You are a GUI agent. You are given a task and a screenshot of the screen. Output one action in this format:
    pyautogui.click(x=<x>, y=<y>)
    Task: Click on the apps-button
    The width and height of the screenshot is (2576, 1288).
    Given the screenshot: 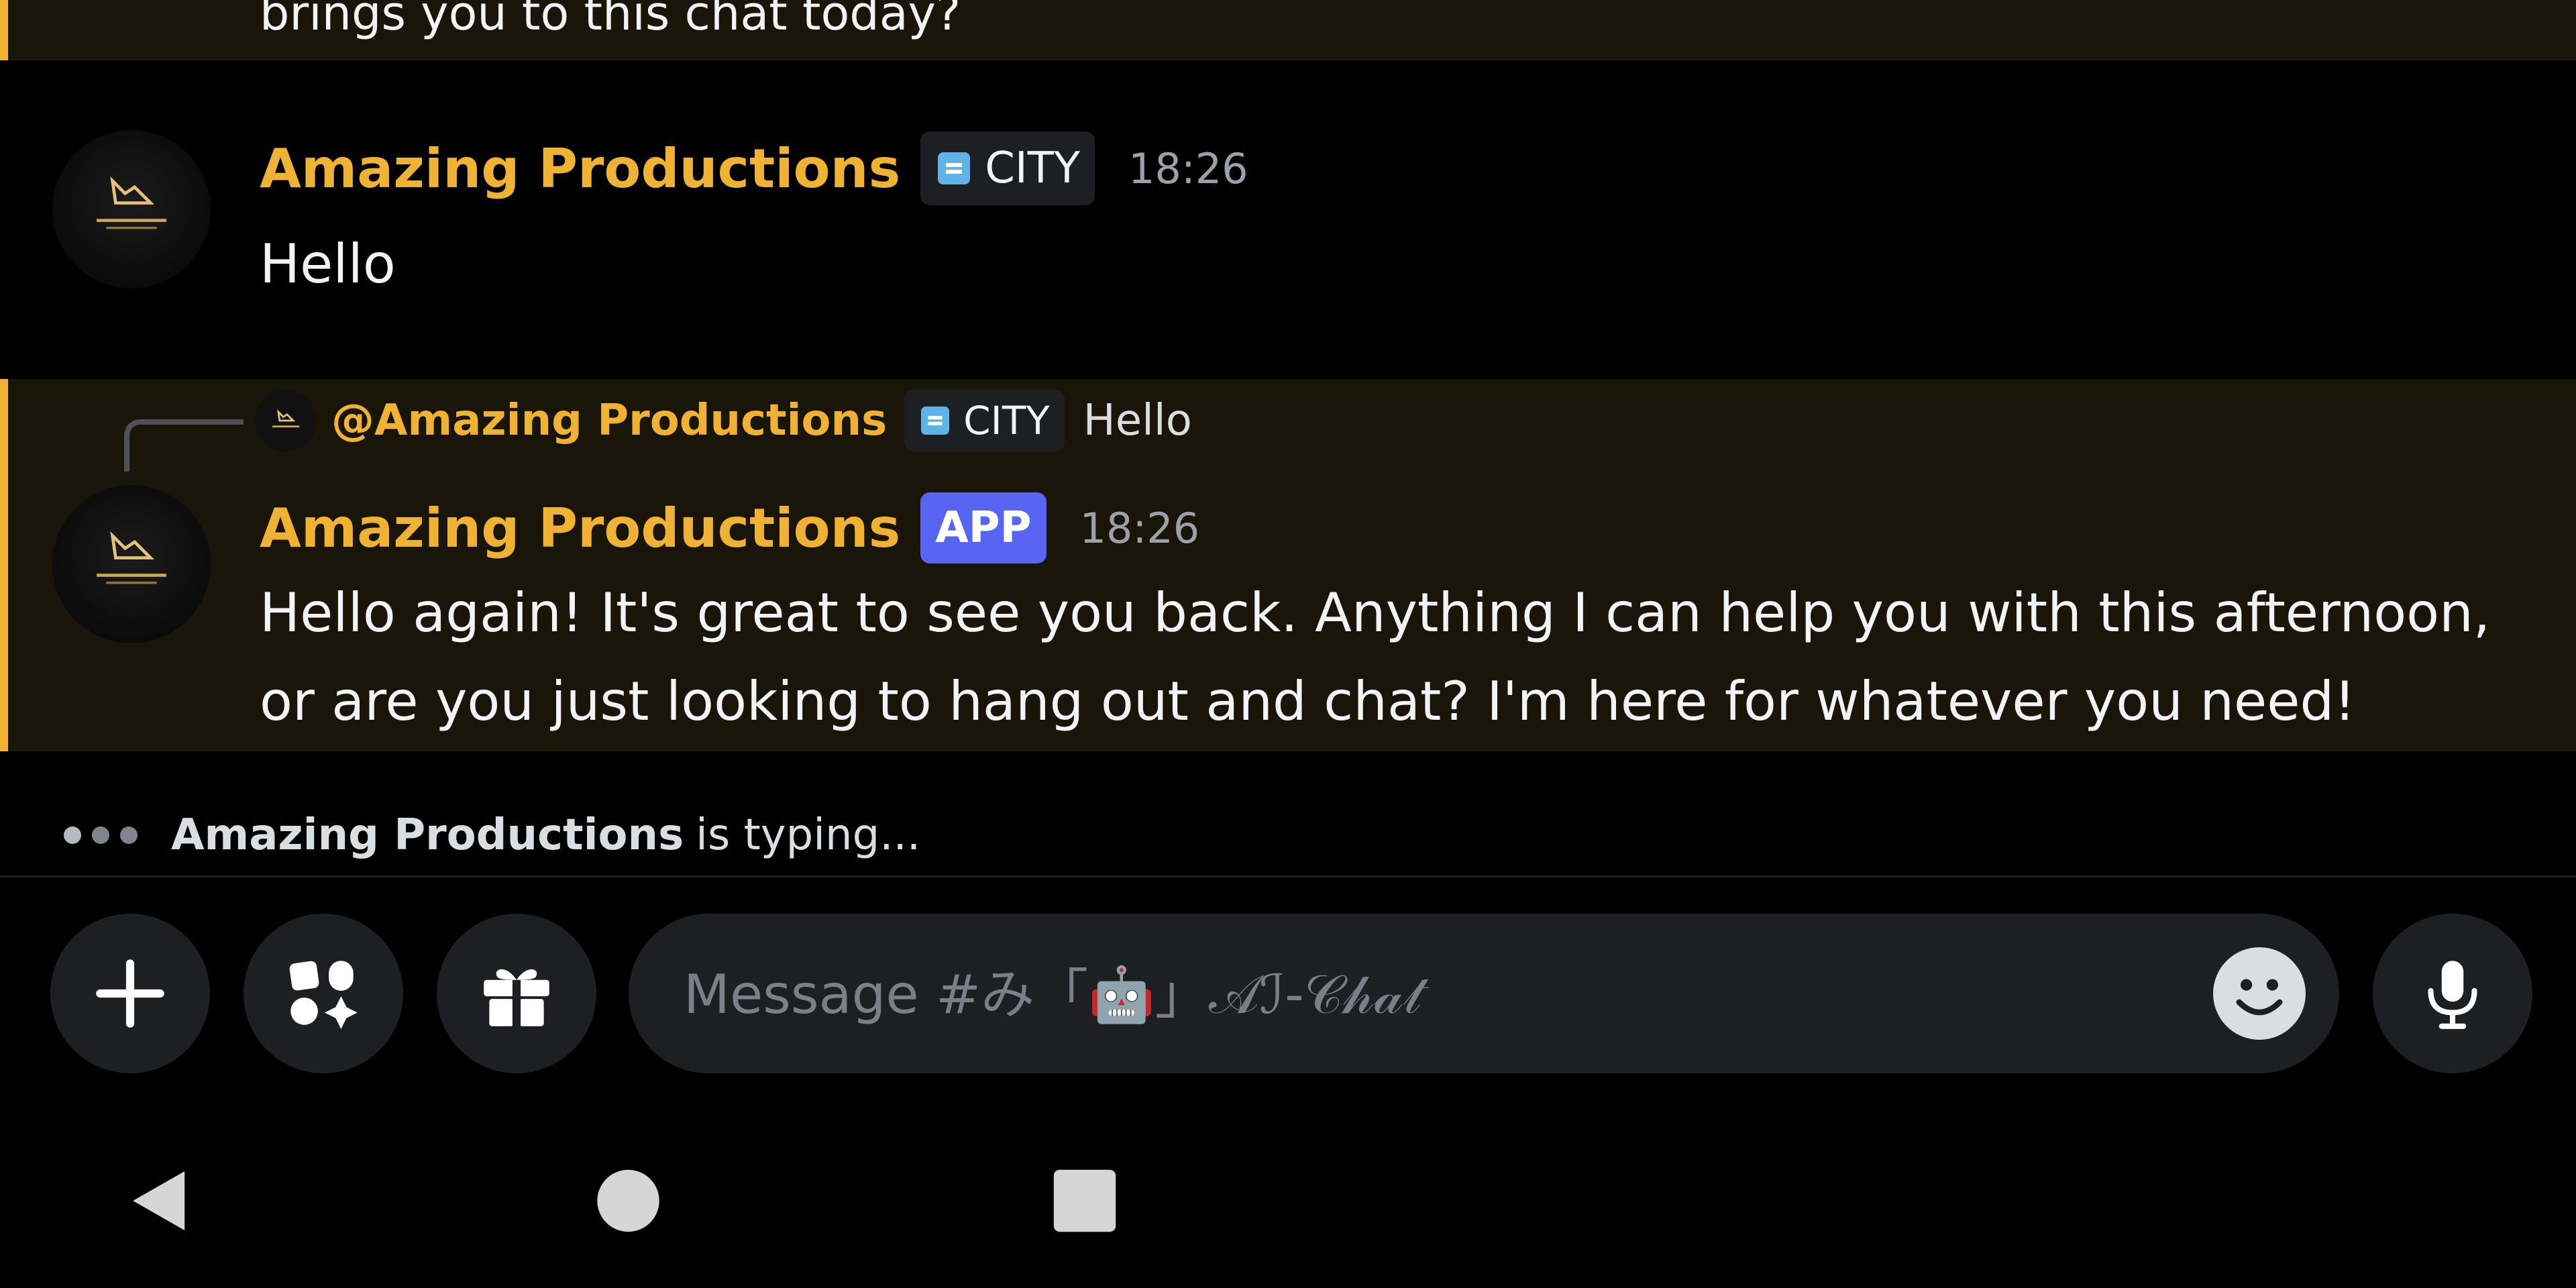 What is the action you would take?
    pyautogui.click(x=323, y=993)
    